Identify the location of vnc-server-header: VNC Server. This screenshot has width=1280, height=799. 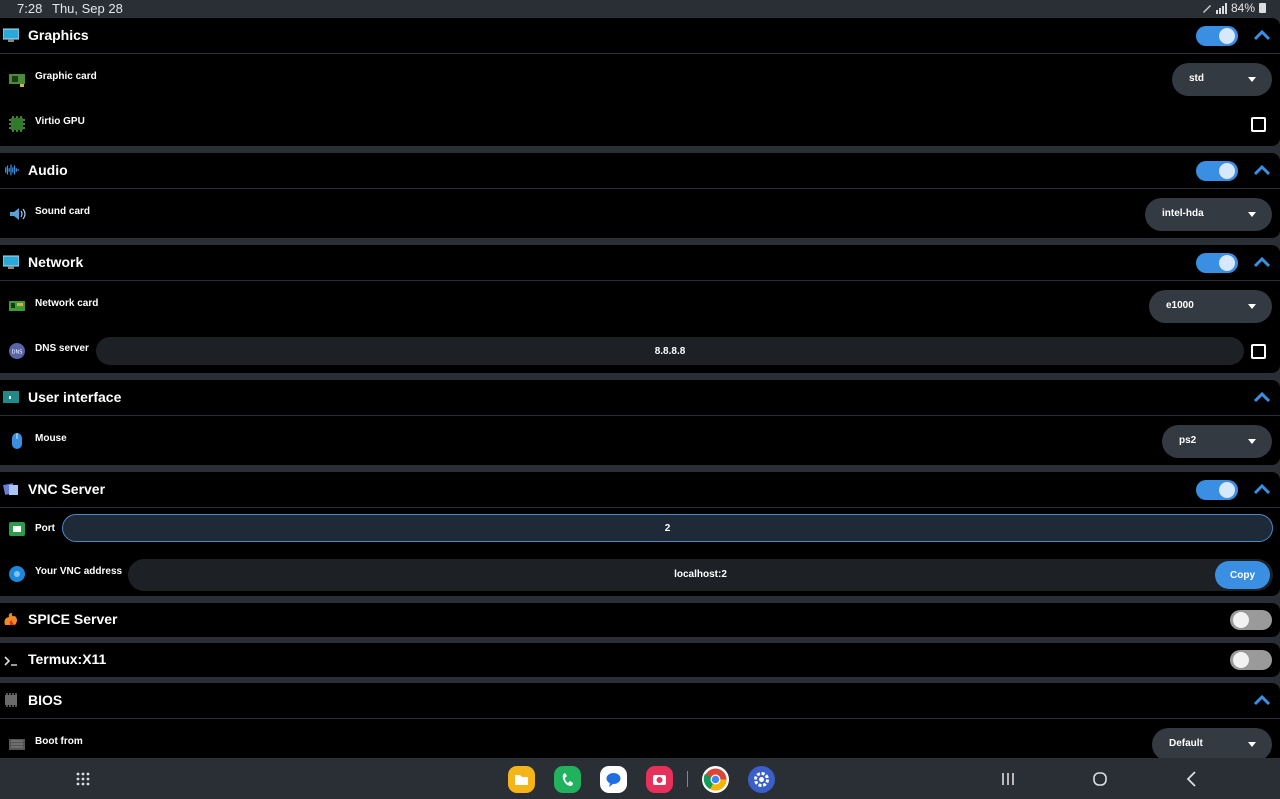
(640, 490).